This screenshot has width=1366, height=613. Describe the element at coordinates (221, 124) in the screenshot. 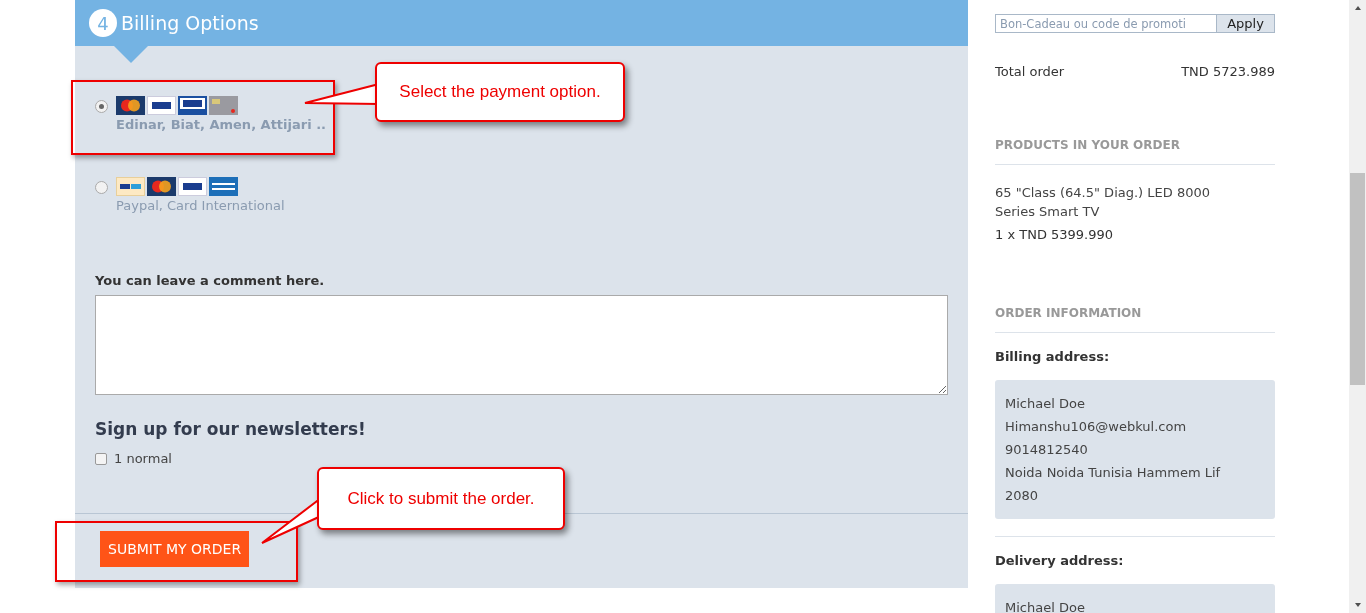

I see `payment-label: Edinar, Biat, Amen, Attijari ..` at that location.